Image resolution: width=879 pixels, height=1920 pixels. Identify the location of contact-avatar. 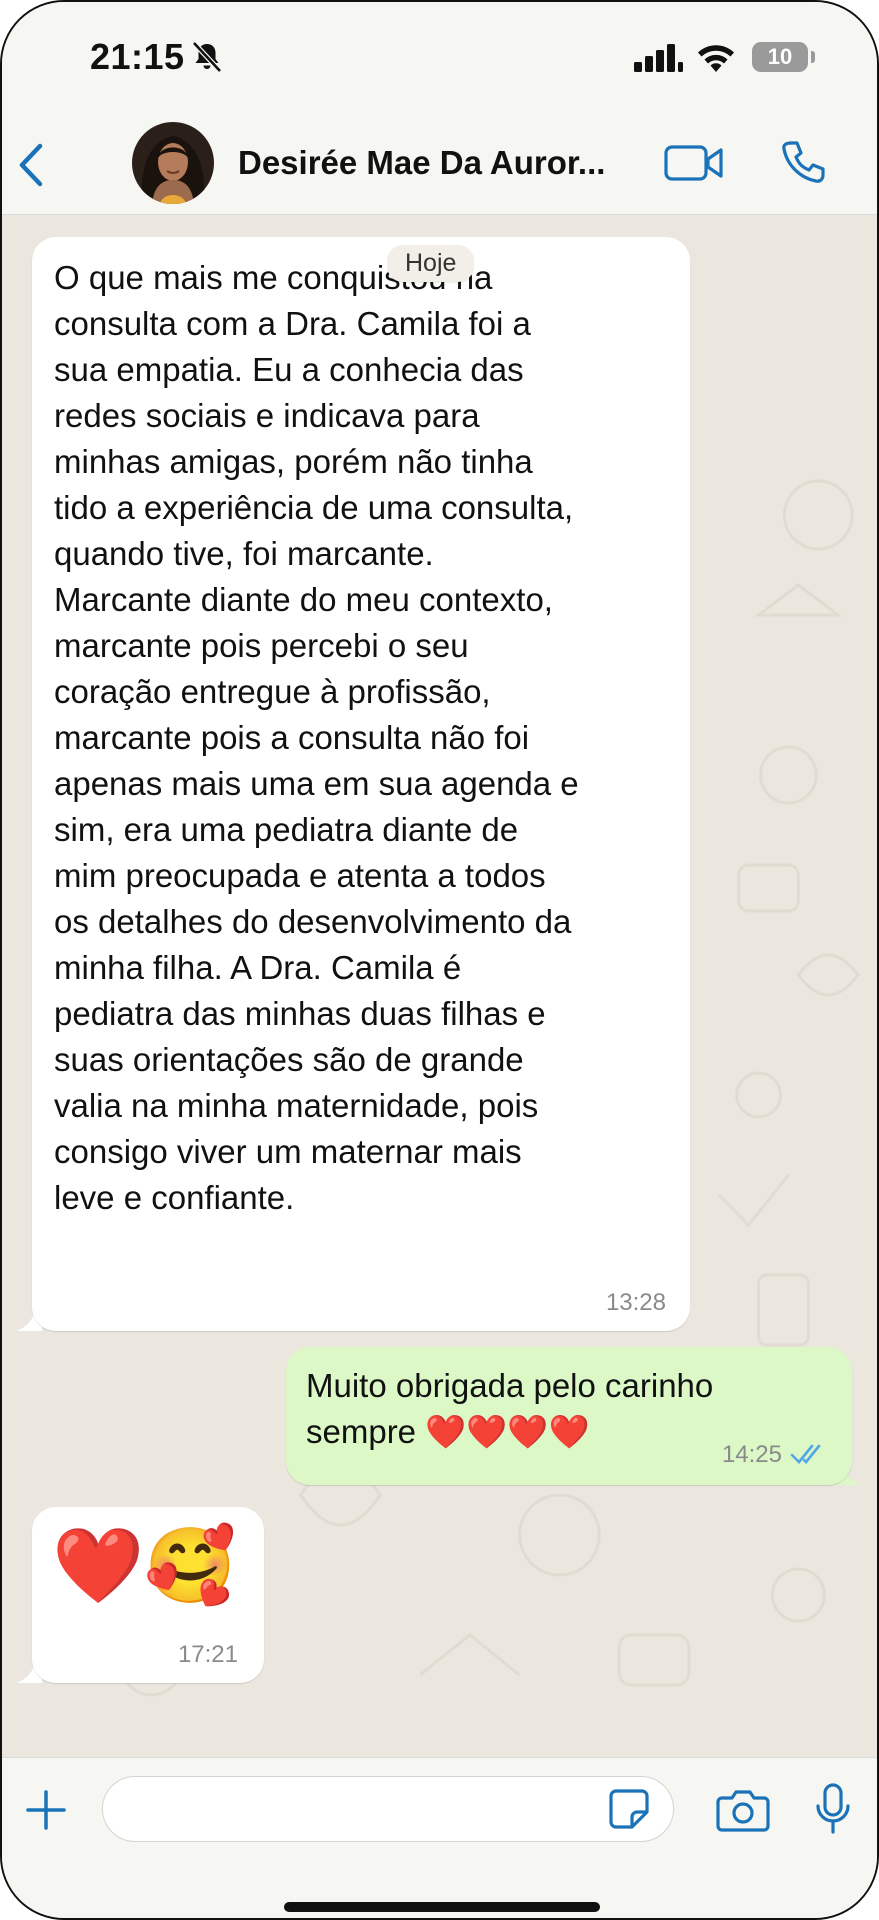
(173, 163).